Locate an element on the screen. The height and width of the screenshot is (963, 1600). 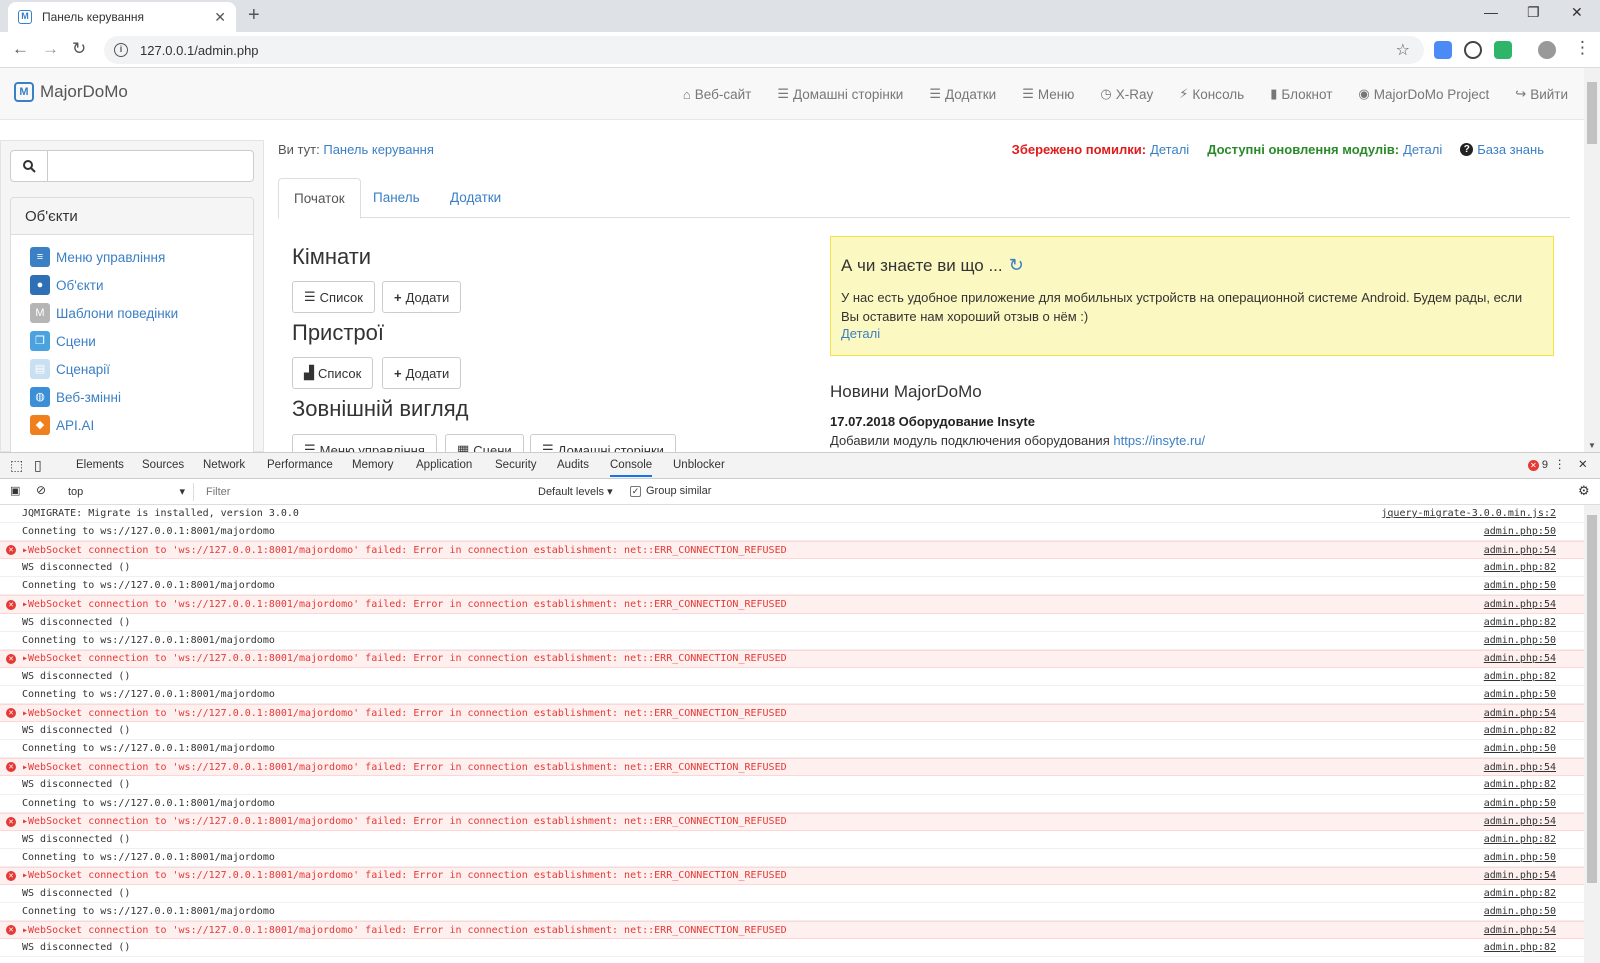
devices-add-button: + Додати is located at coordinates (422, 373).